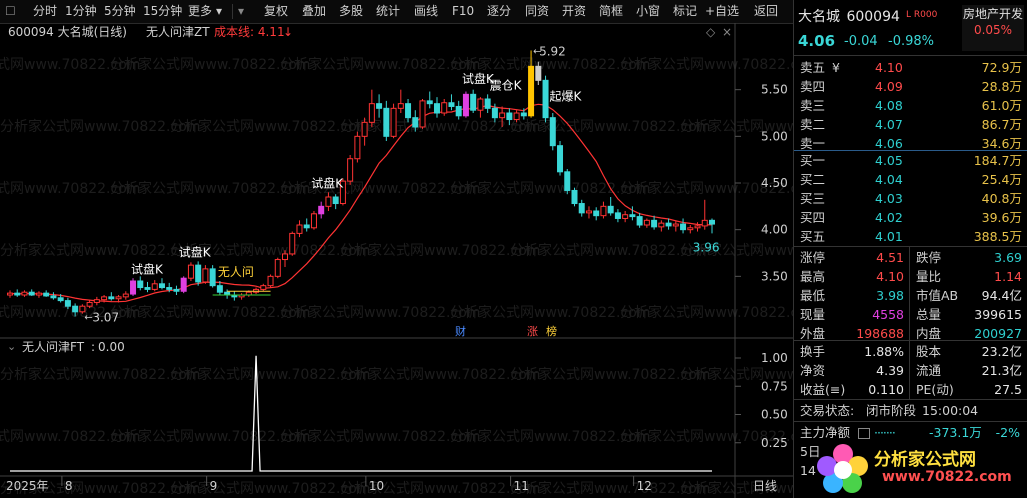  I want to click on f10-button: F10, so click(463, 11).